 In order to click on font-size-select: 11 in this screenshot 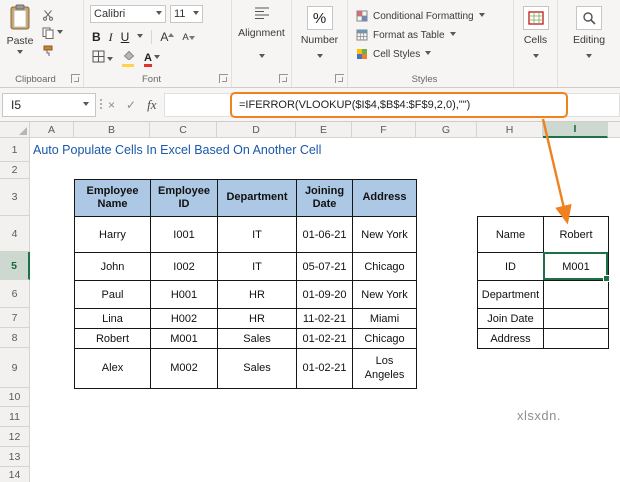, I will do `click(186, 14)`.